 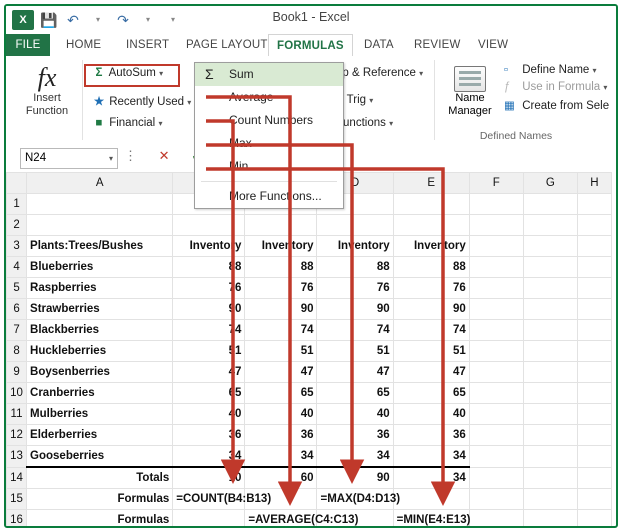 I want to click on cell-e2, so click(x=431, y=225).